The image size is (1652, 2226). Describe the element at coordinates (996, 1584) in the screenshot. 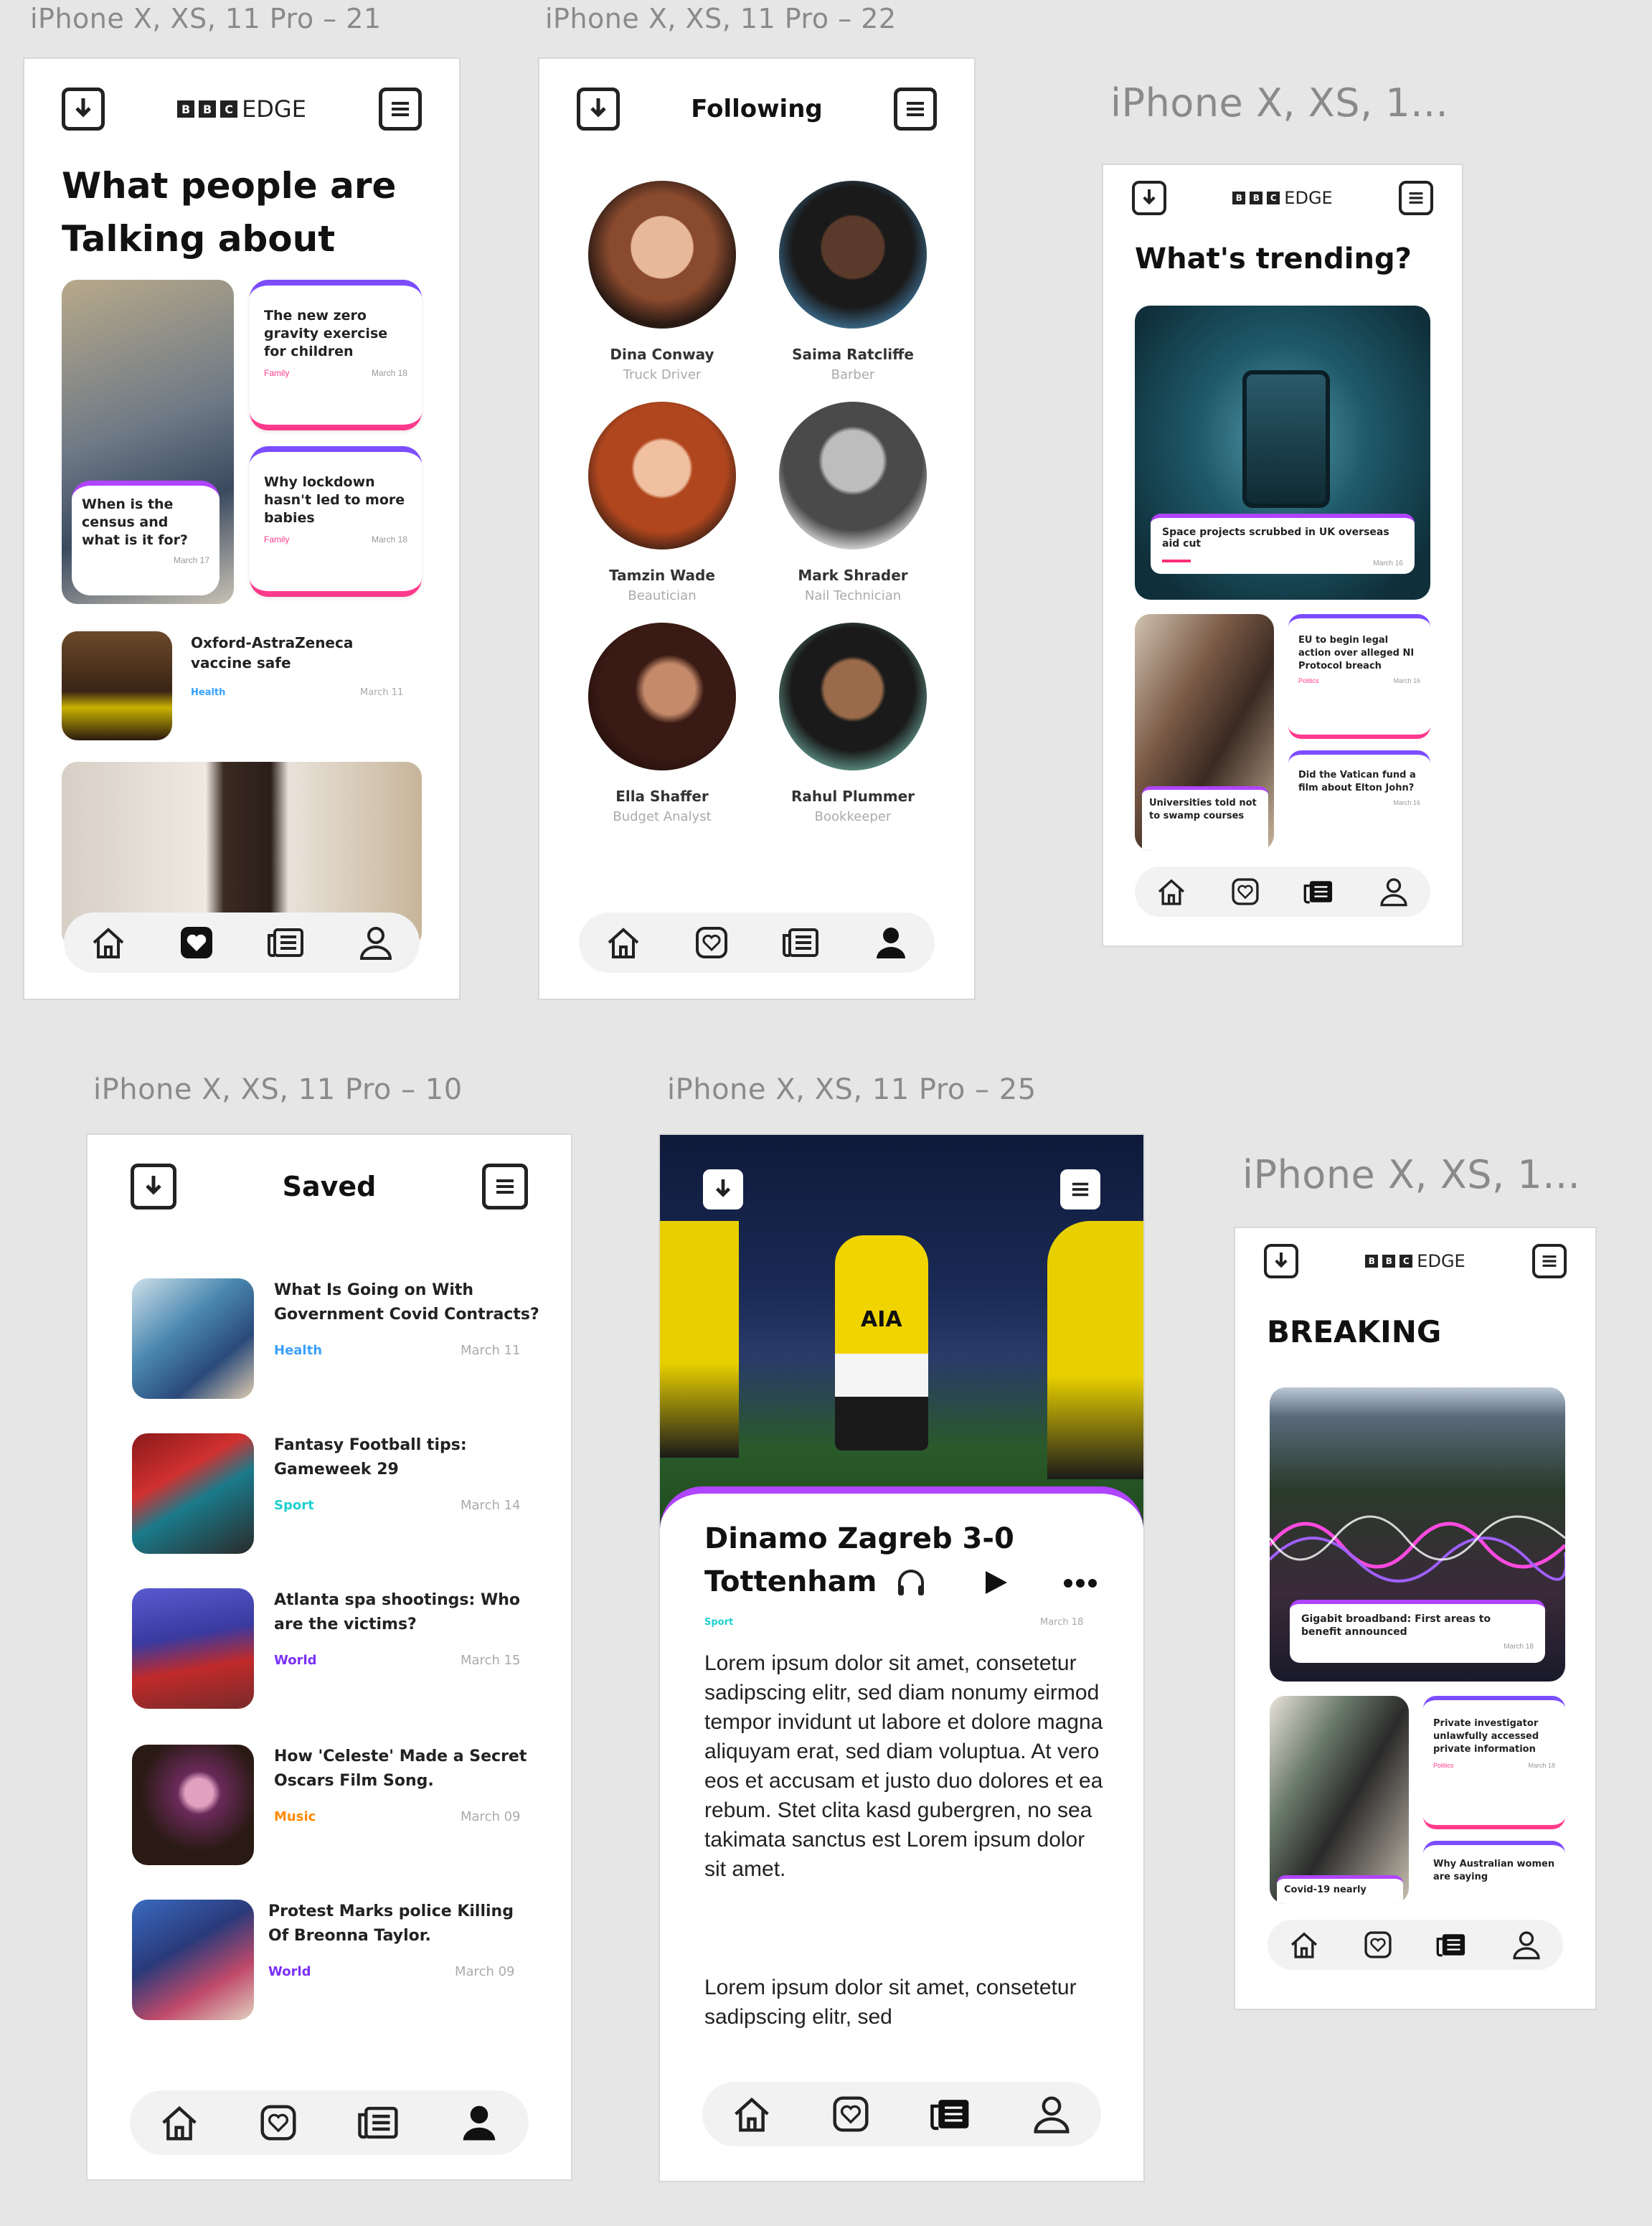

I see `play-icon` at that location.